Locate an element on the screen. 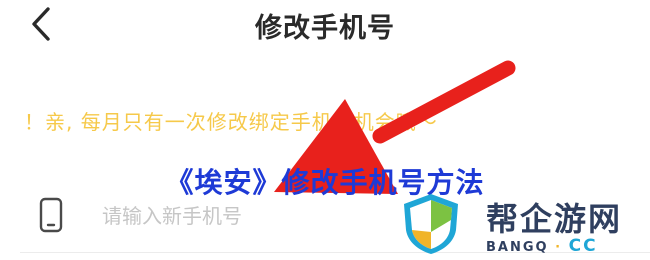 The width and height of the screenshot is (650, 260). watermark-name: 帮企游网 is located at coordinates (554, 219).